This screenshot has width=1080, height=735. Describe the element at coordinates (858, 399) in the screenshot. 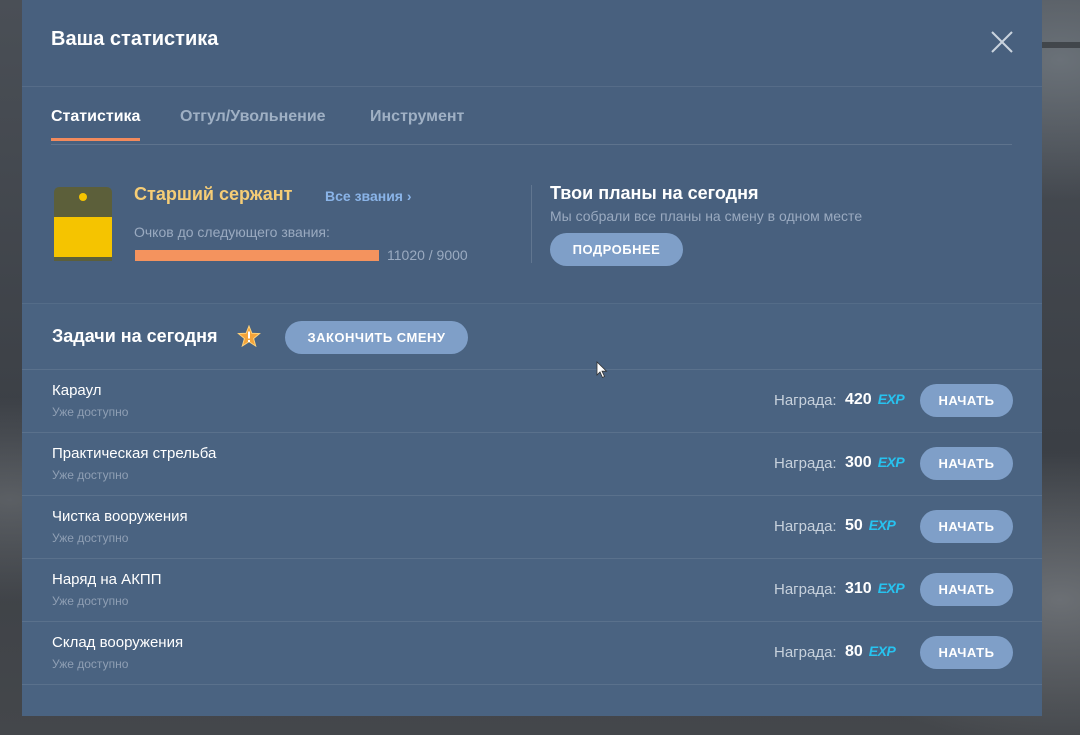

I see `reward-amount: 420` at that location.